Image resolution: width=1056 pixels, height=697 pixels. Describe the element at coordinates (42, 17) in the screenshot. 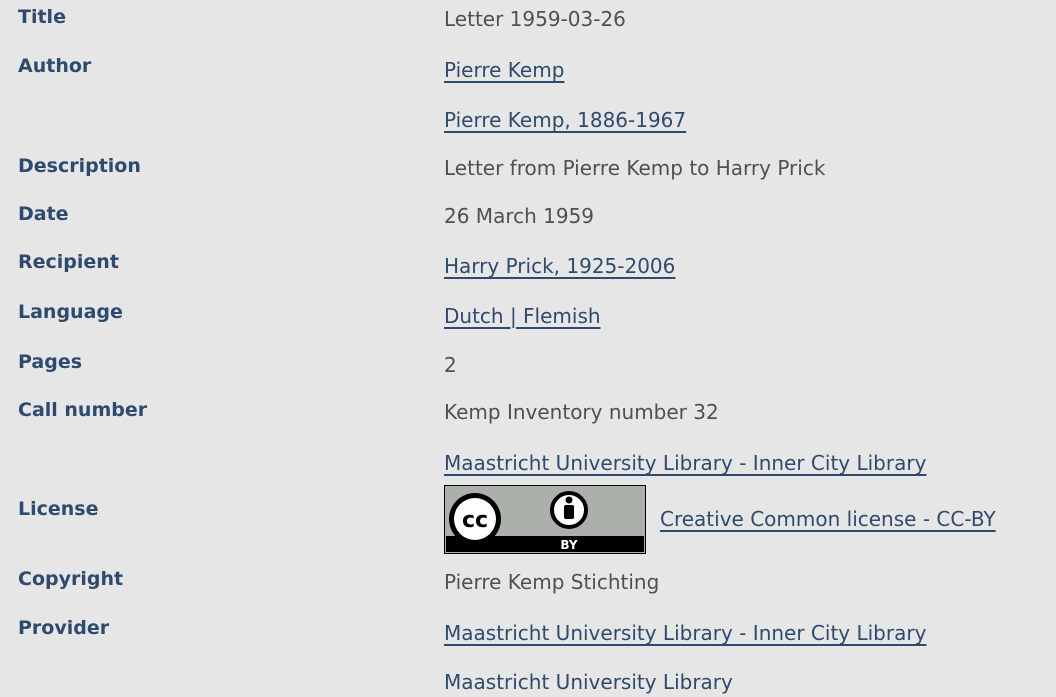

I see `label-title: Title` at that location.